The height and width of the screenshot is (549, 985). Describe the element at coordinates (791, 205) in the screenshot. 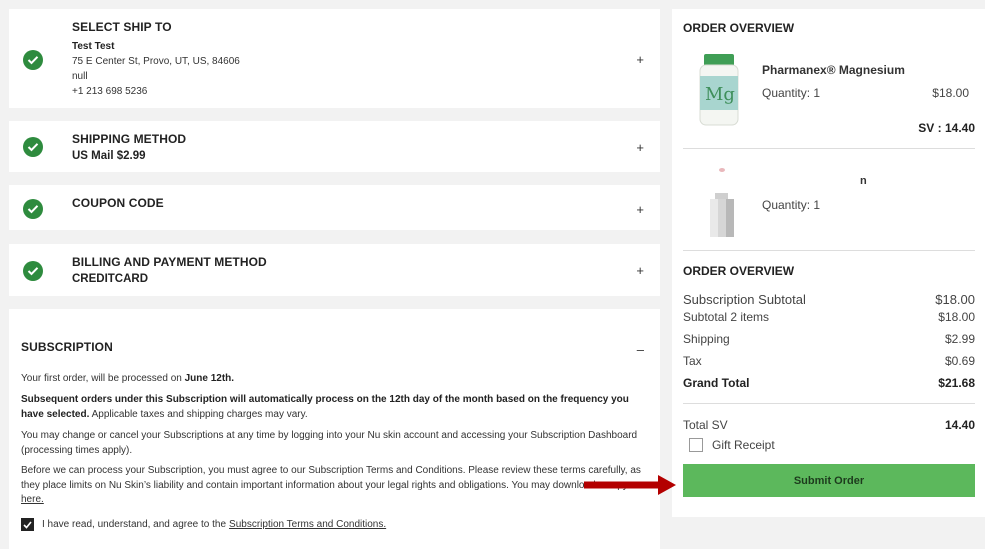

I see `product-quantity-2: Quantity: 1` at that location.